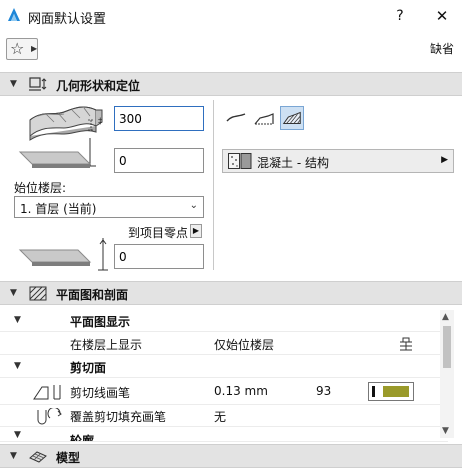  I want to click on geometry-icon, so click(38, 84).